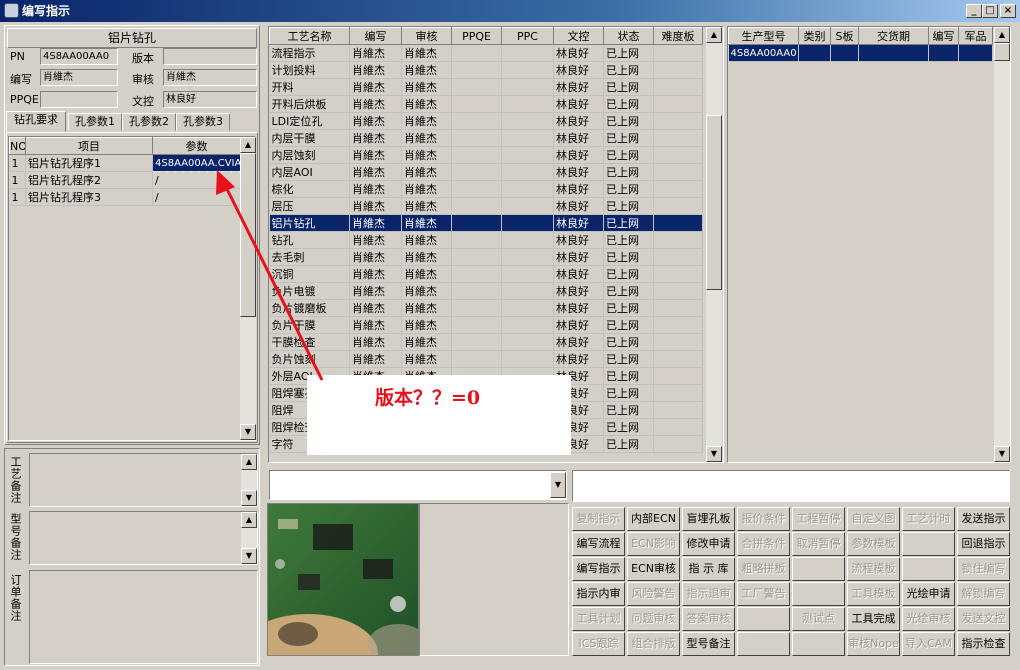  What do you see at coordinates (893, 36) in the screenshot?
I see `model-col-header: 交货期` at bounding box center [893, 36].